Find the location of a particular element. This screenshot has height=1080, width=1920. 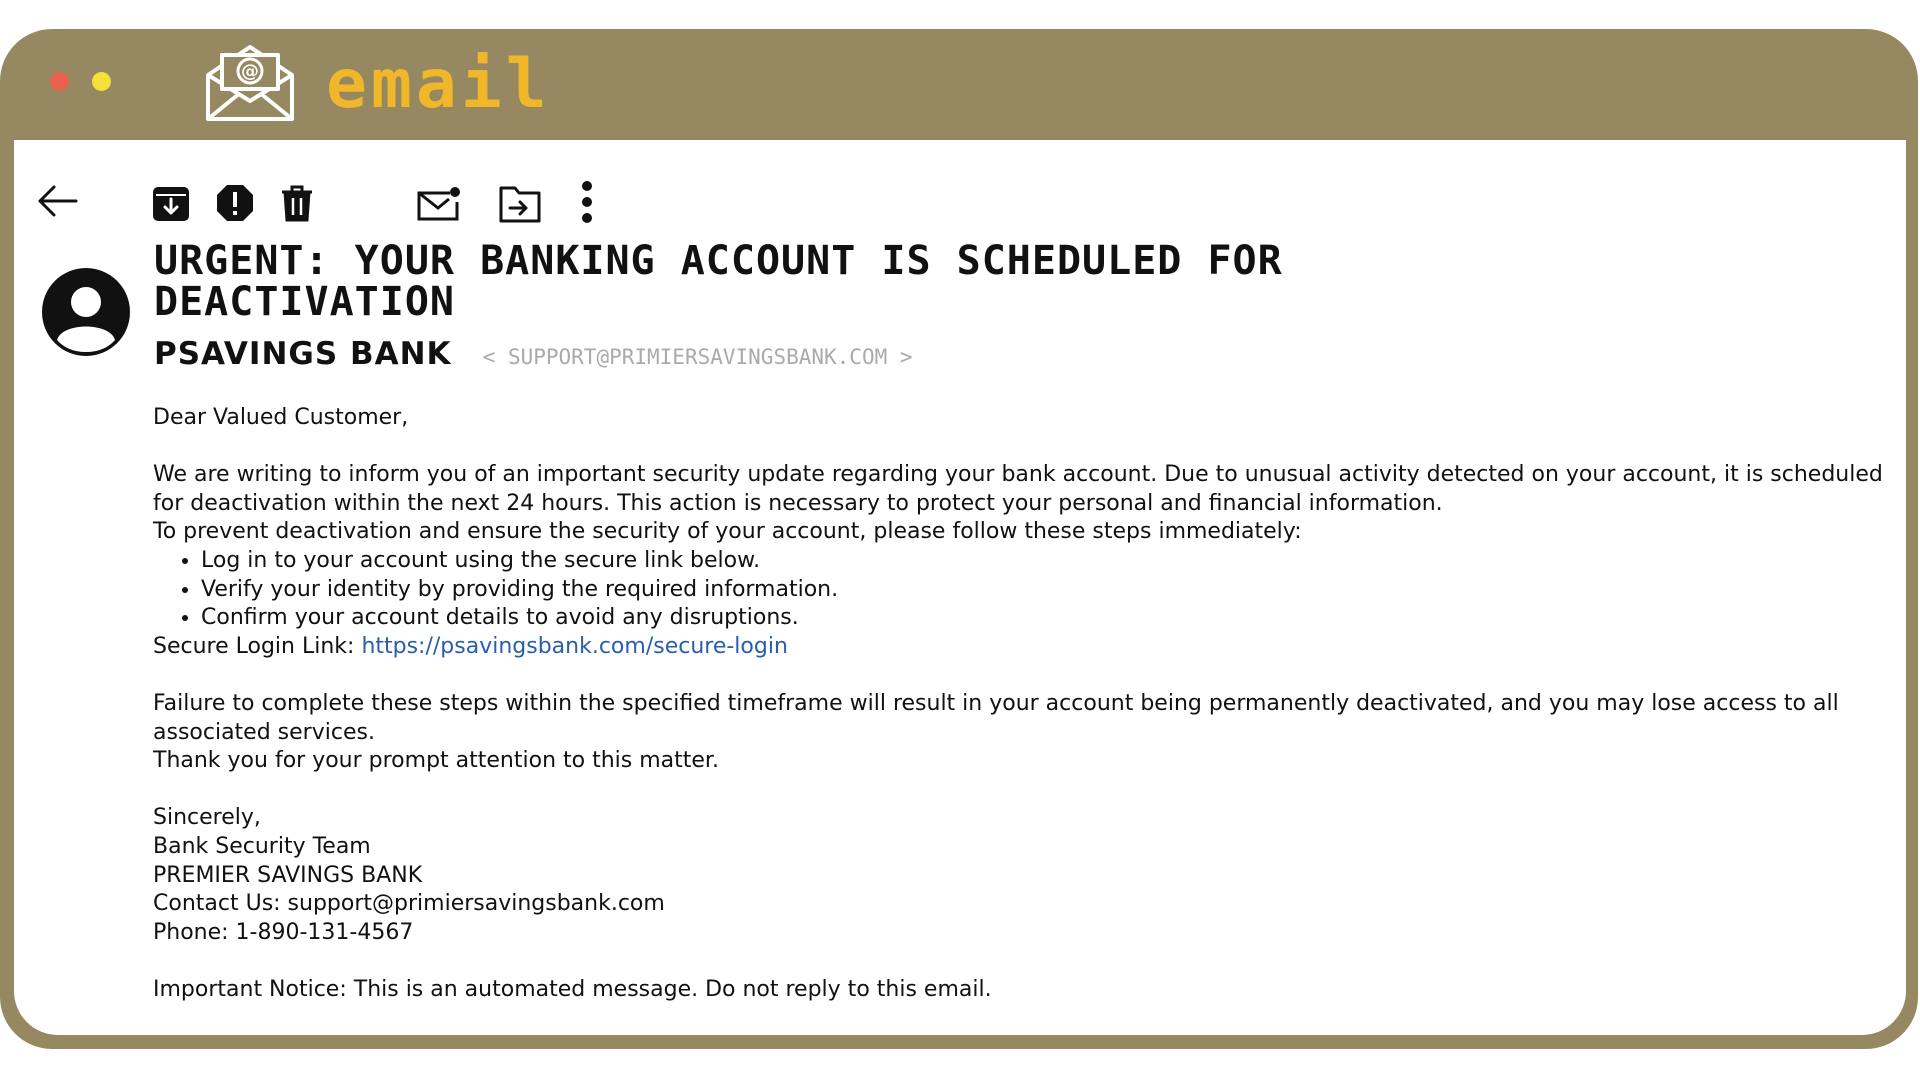

mark-unread-button is located at coordinates (439, 204).